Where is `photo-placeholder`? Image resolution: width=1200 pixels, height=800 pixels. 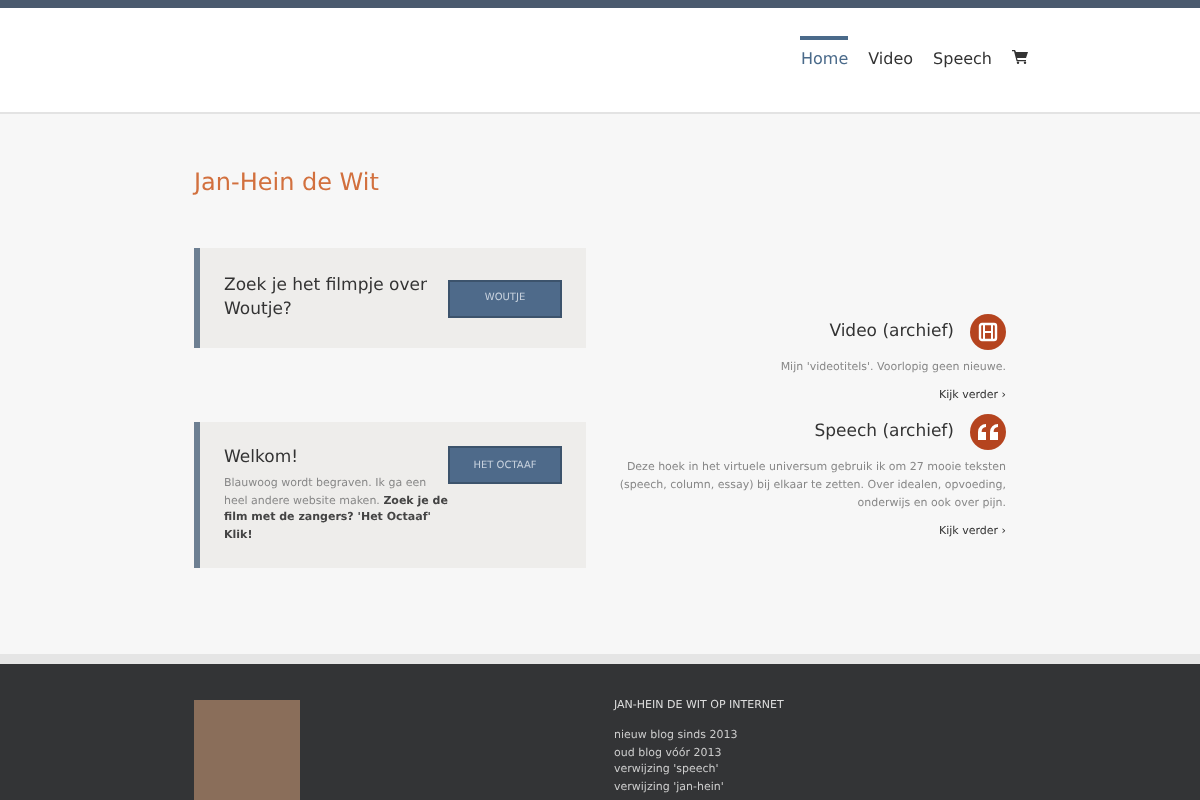
photo-placeholder is located at coordinates (247, 750).